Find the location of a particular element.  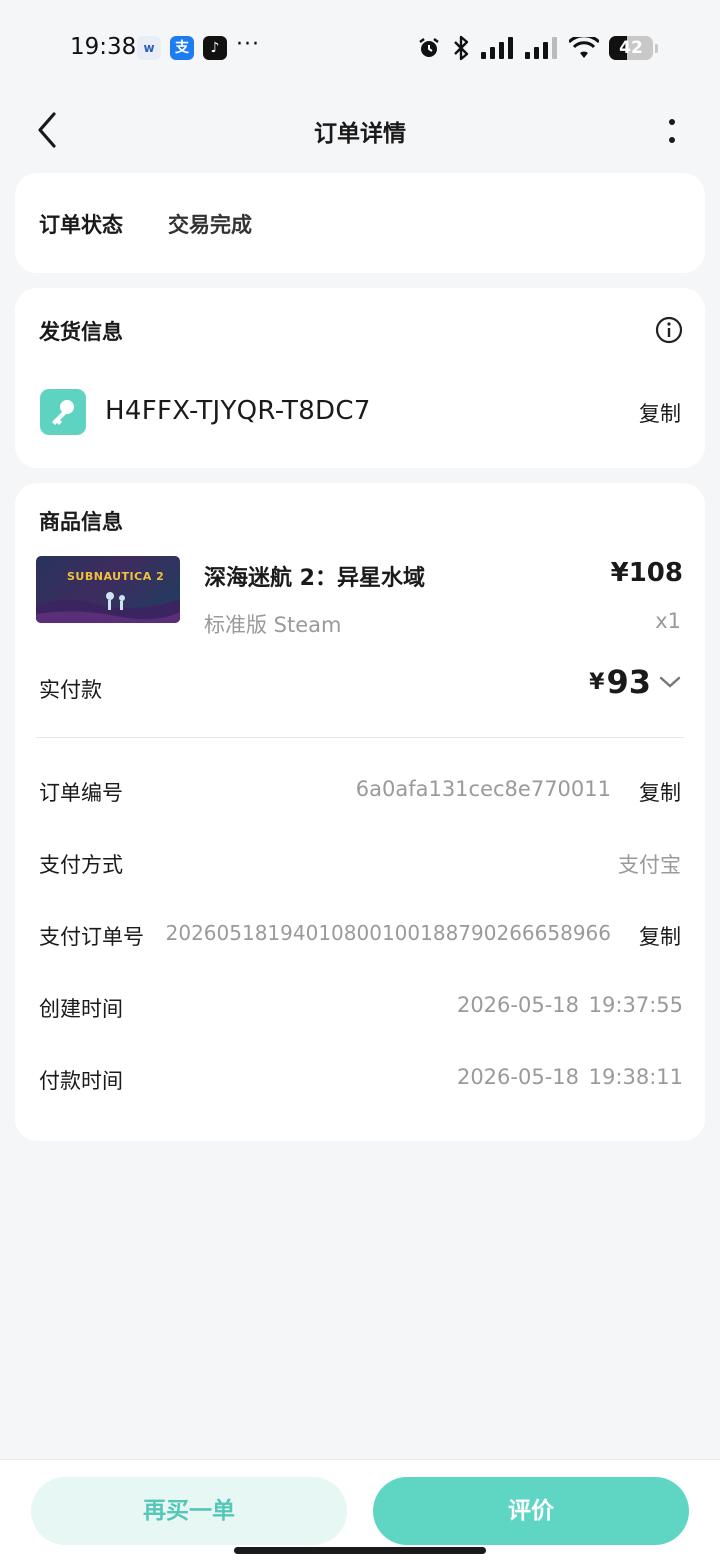

product-price: ¥108 is located at coordinates (646, 573).